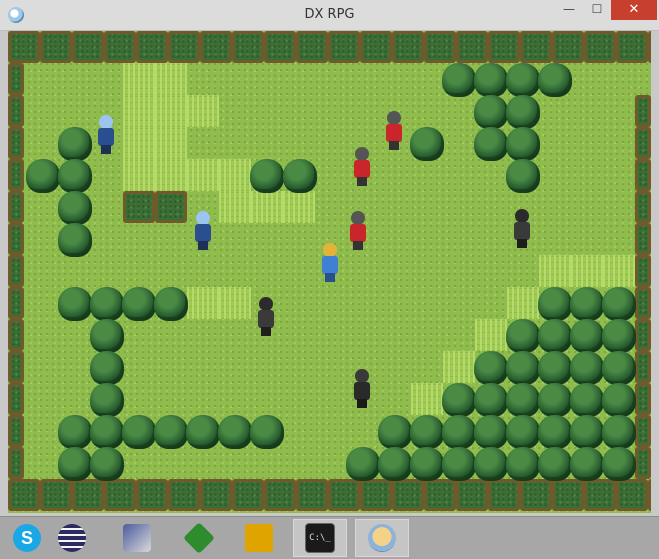 Image resolution: width=659 pixels, height=559 pixels. I want to click on taskbar-dx-rpg, so click(382, 538).